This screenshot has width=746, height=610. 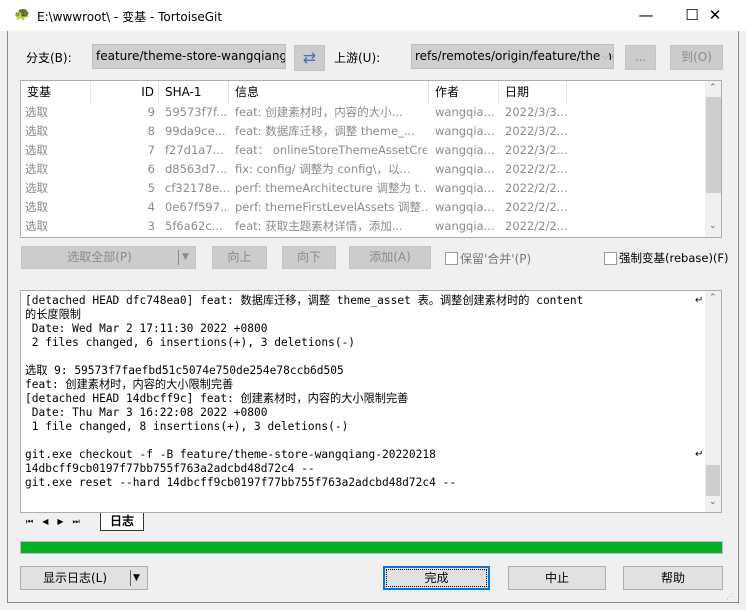 I want to click on upstream-label: 上游(U):, so click(x=357, y=58).